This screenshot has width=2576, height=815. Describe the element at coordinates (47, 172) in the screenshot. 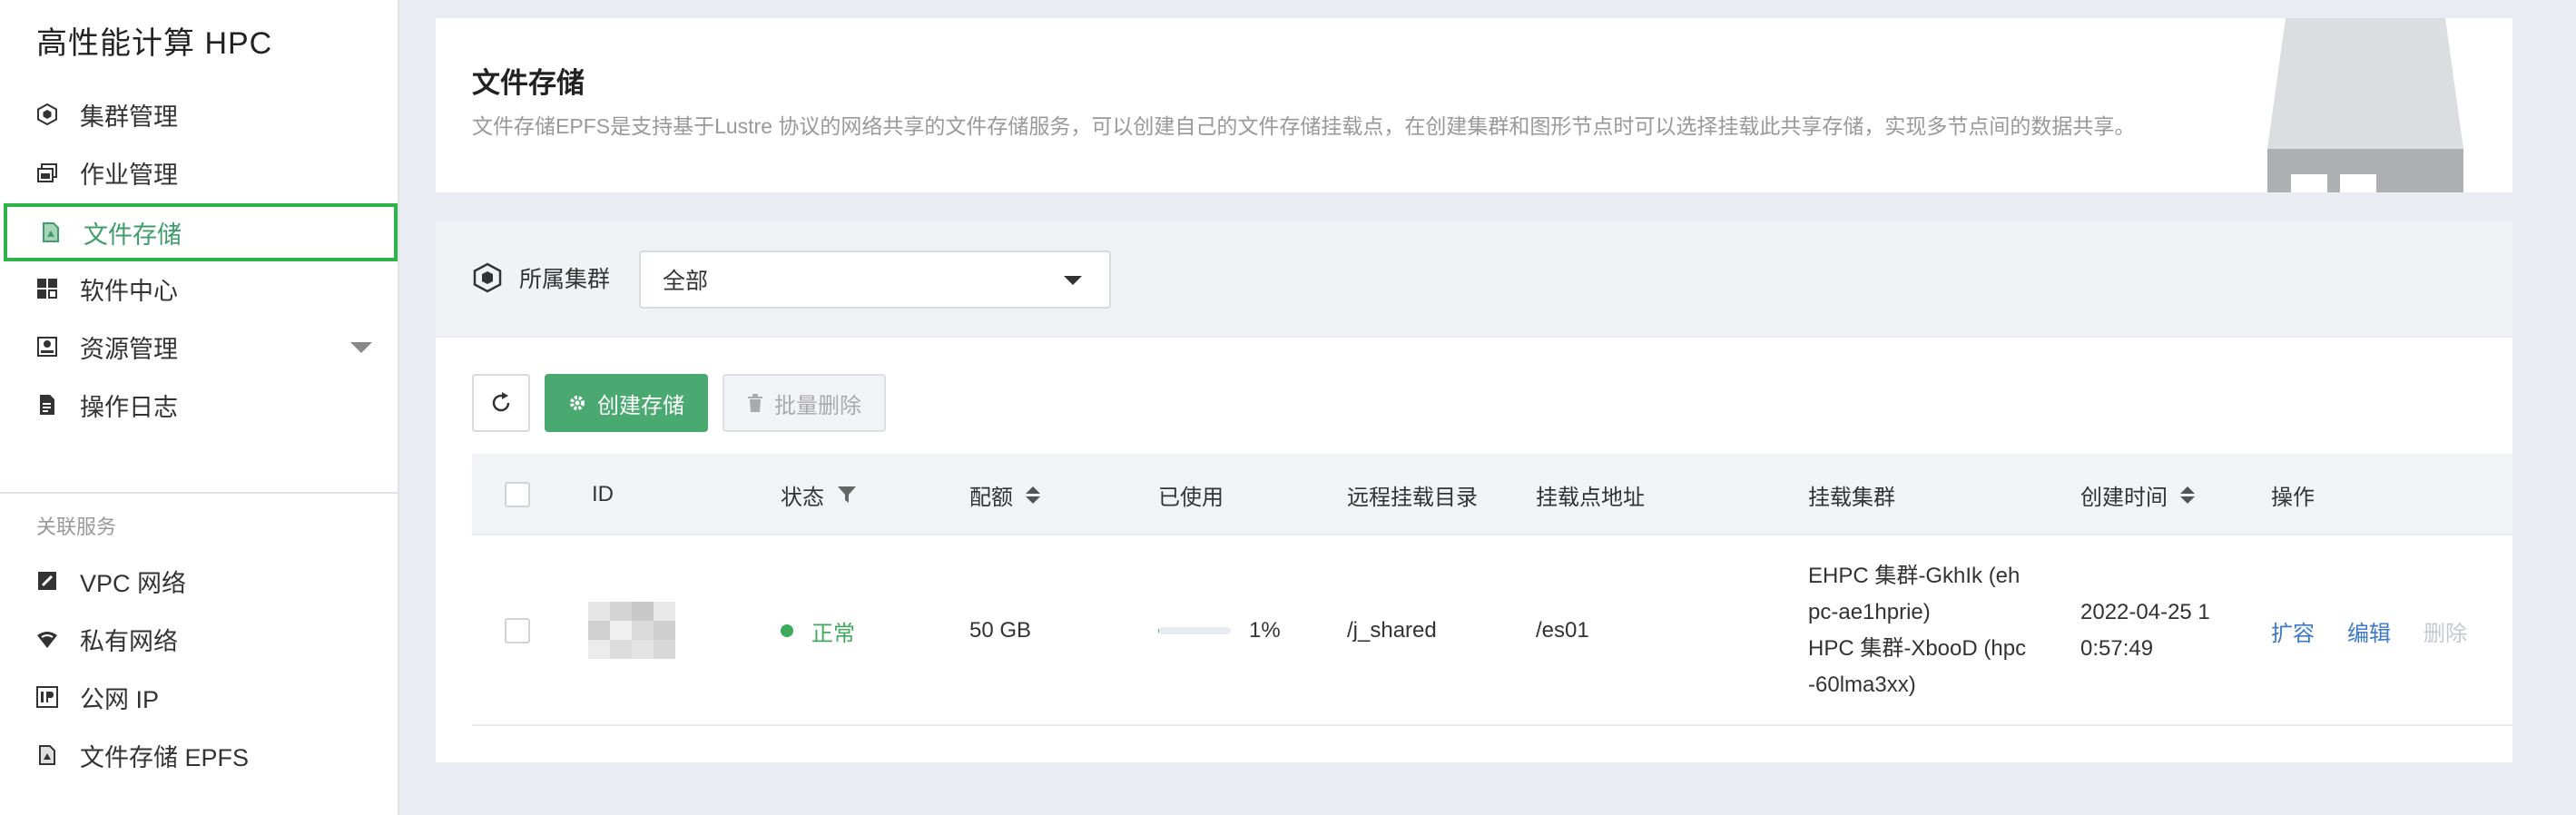

I see `job-icon` at that location.